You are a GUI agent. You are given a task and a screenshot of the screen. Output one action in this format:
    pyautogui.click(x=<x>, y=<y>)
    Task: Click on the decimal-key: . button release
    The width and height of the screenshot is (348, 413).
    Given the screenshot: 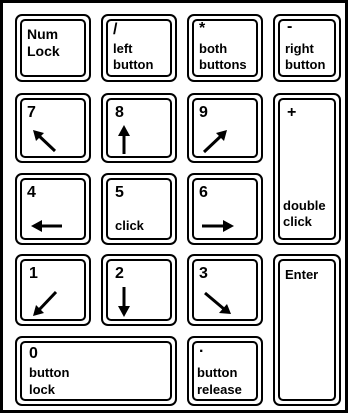 What is the action you would take?
    pyautogui.click(x=225, y=371)
    